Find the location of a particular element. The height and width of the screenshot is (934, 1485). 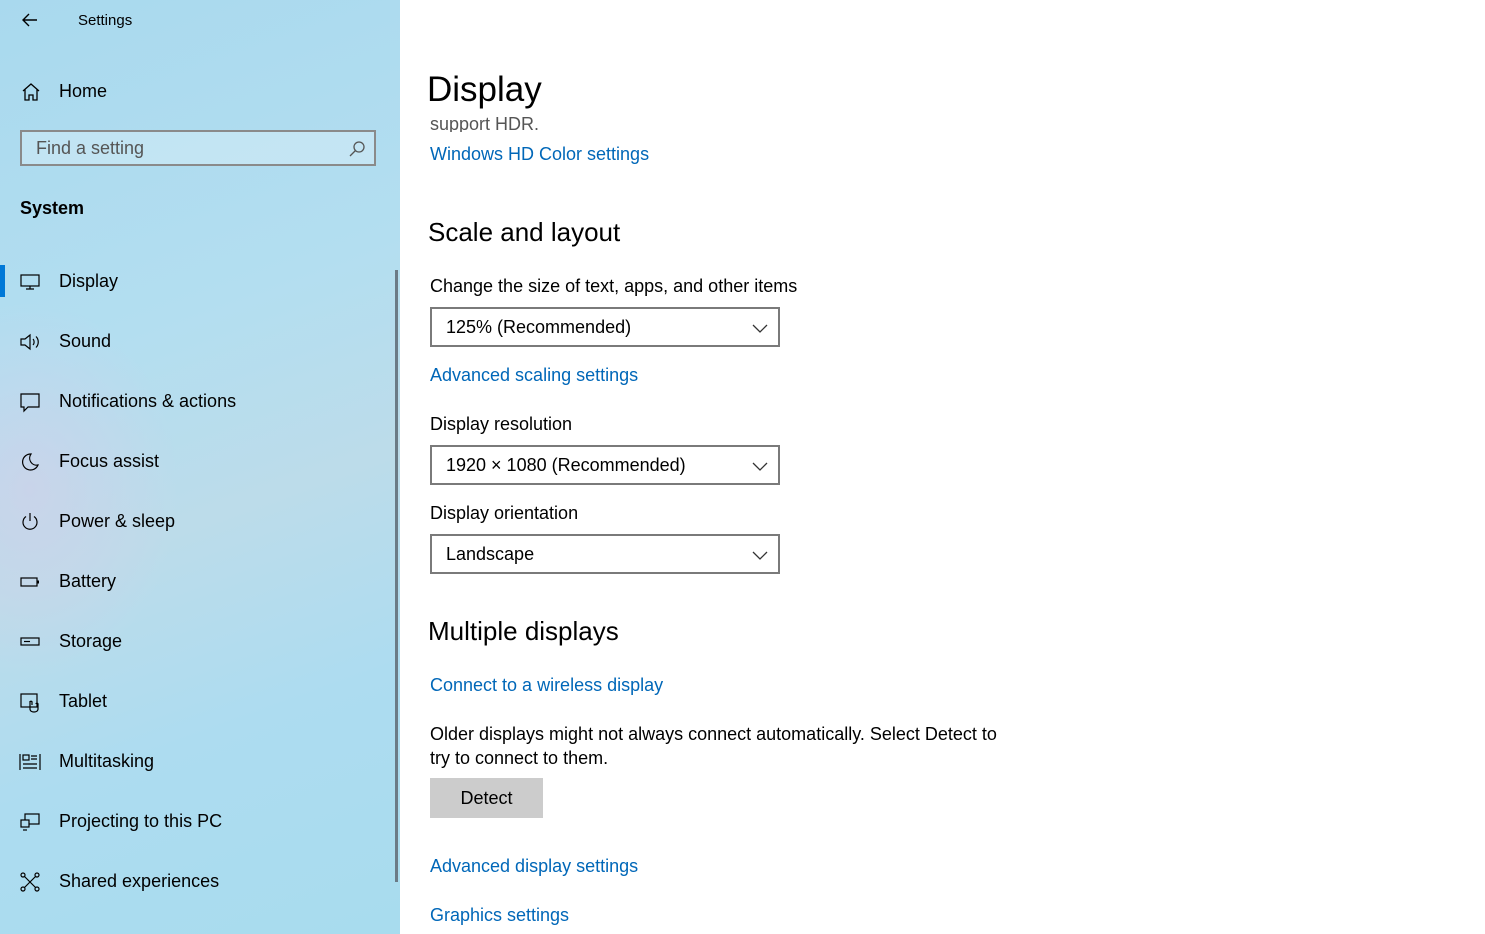

resolution-label: Display resolution is located at coordinates (501, 424).